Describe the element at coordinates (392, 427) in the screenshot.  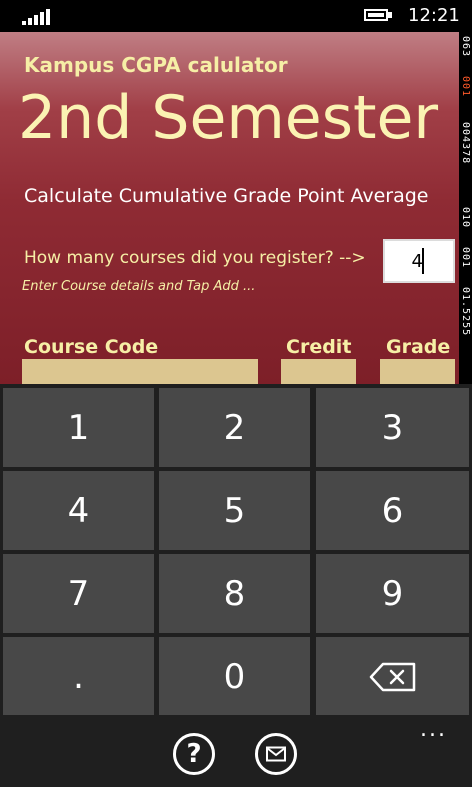
I see `key-3: 3` at that location.